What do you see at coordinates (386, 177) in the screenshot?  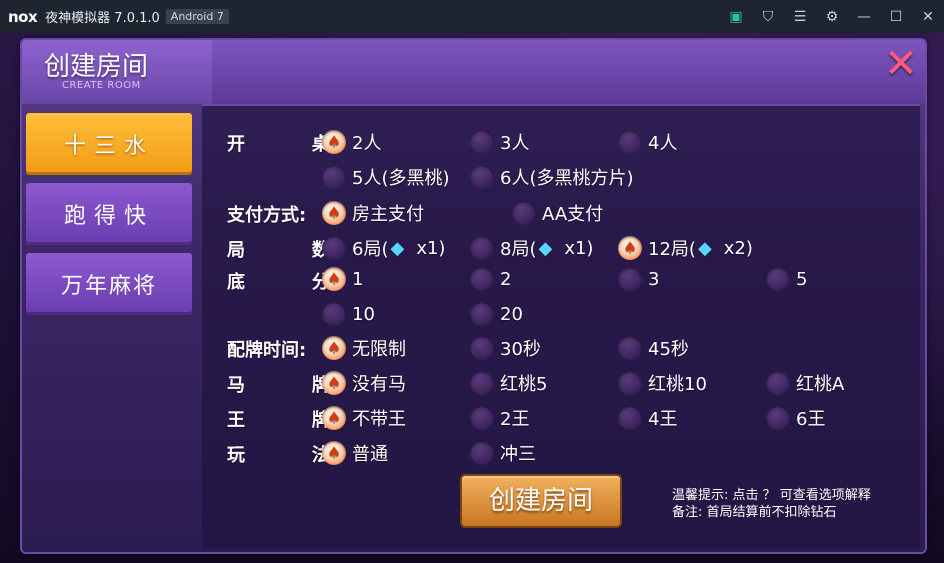 I see `table-option-5: 5人(多黑桃)` at bounding box center [386, 177].